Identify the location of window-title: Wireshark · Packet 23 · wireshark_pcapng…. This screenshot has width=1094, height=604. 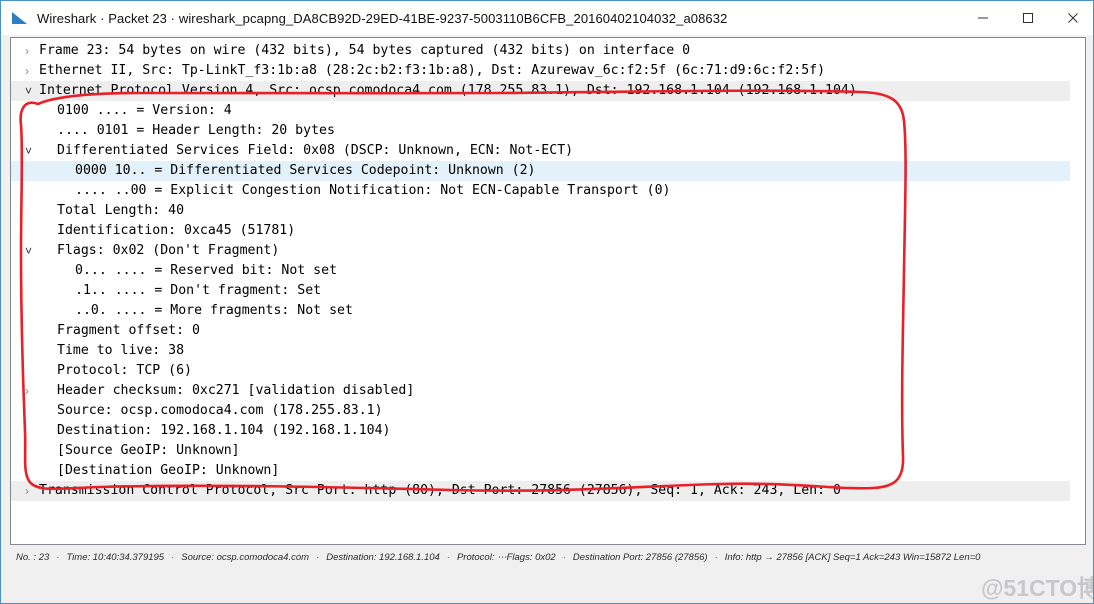
(382, 18).